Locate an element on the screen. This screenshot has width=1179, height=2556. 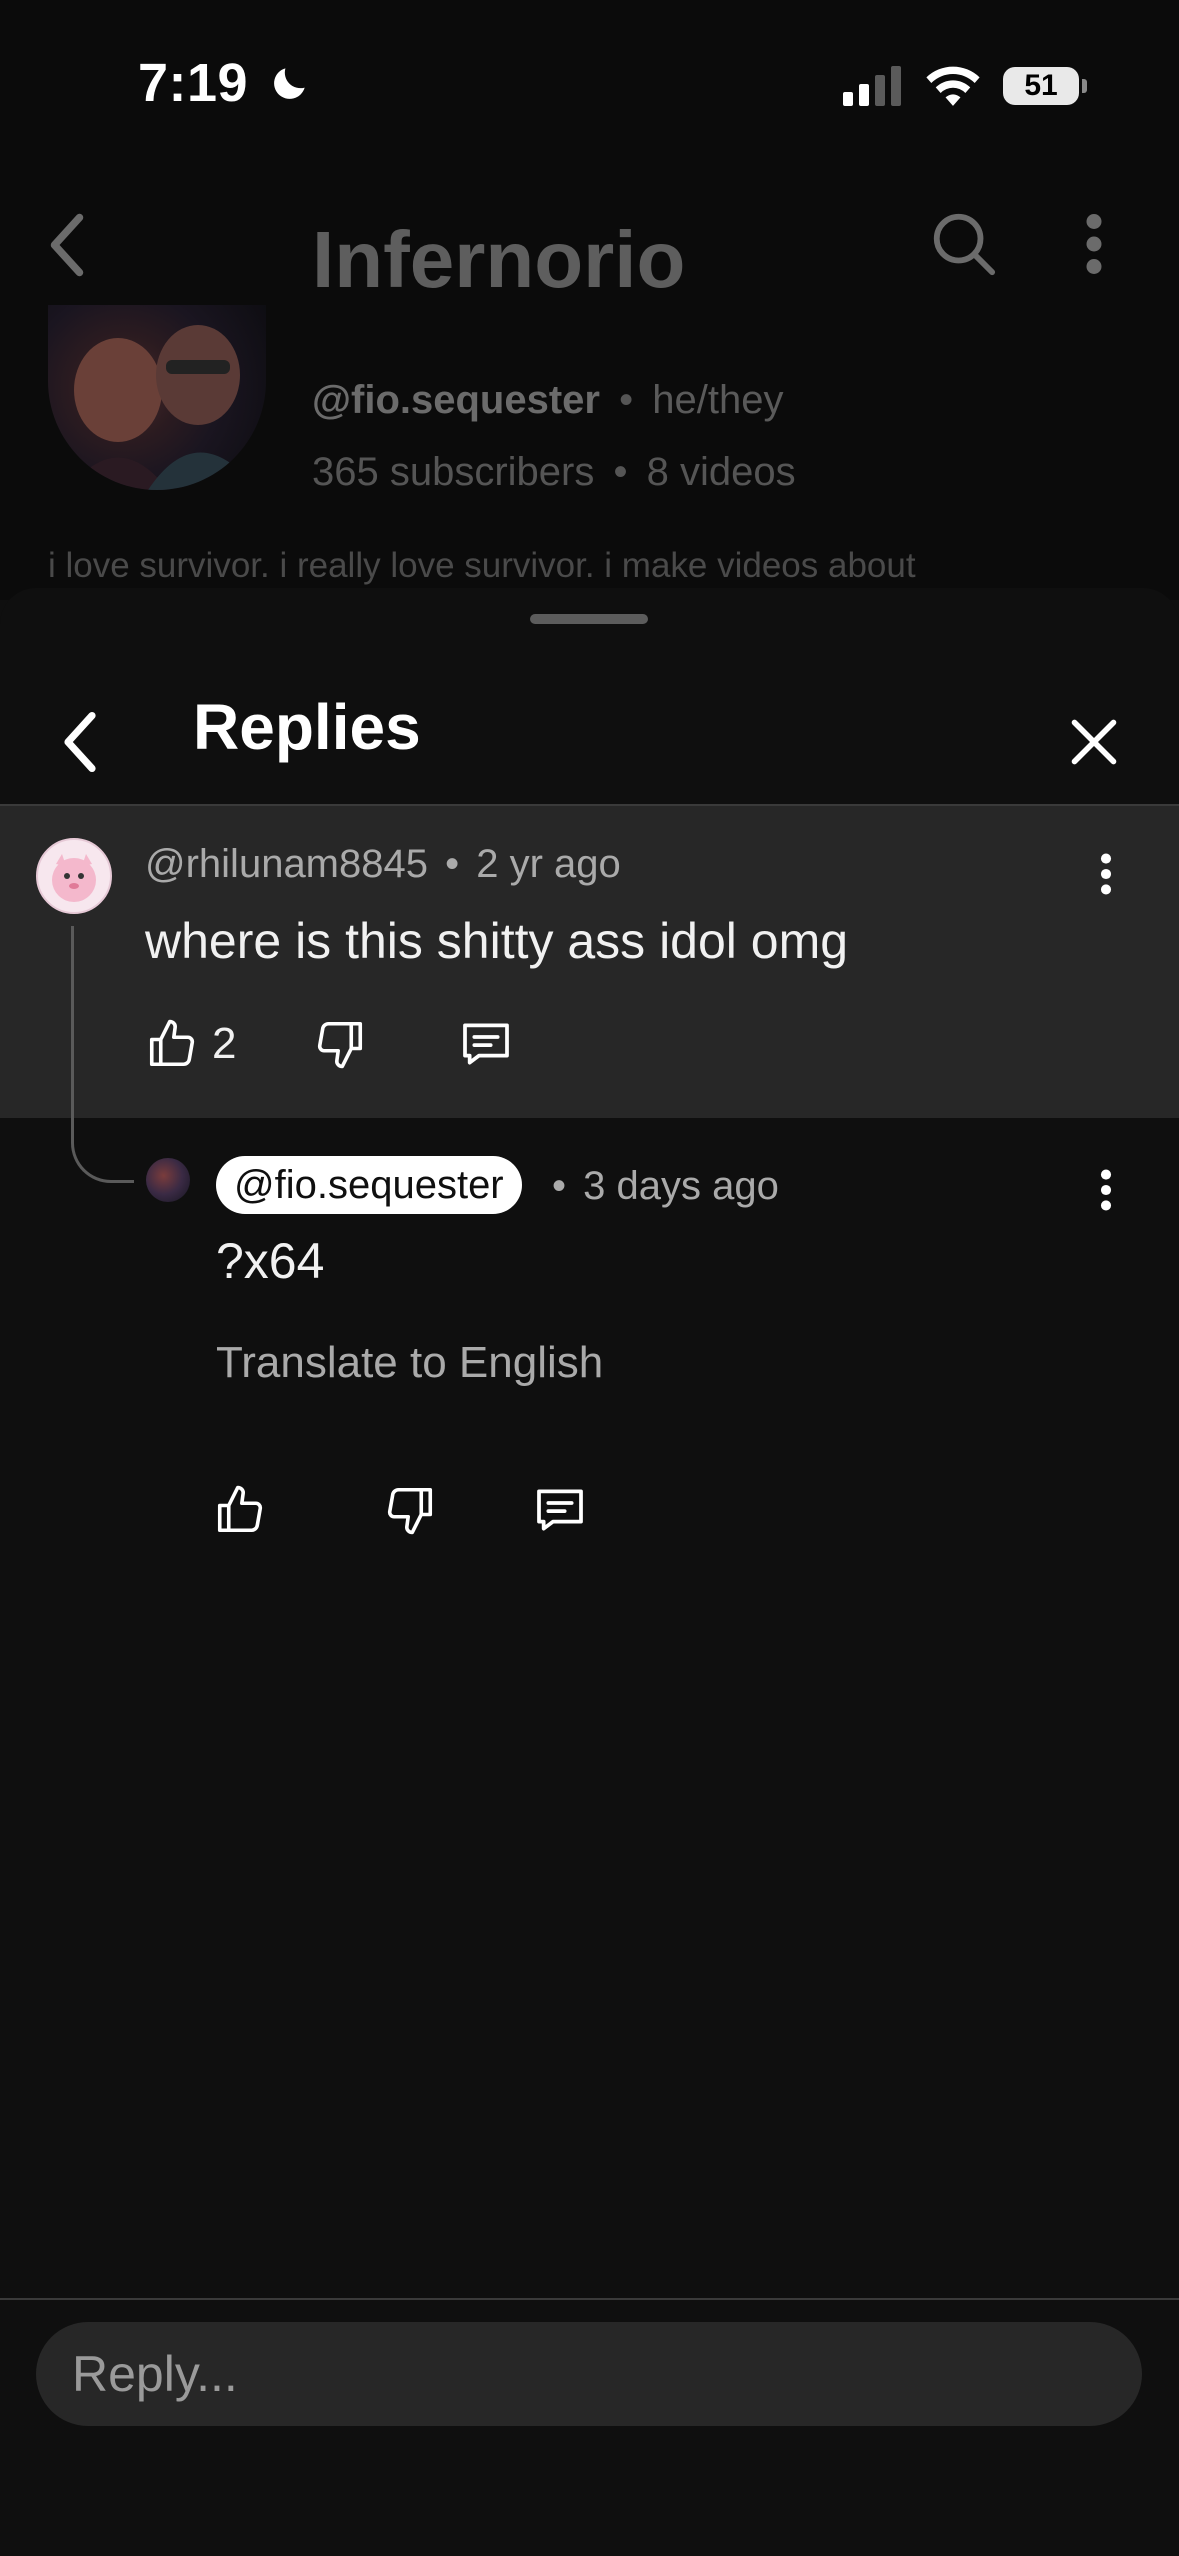
close-icon is located at coordinates (1094, 742).